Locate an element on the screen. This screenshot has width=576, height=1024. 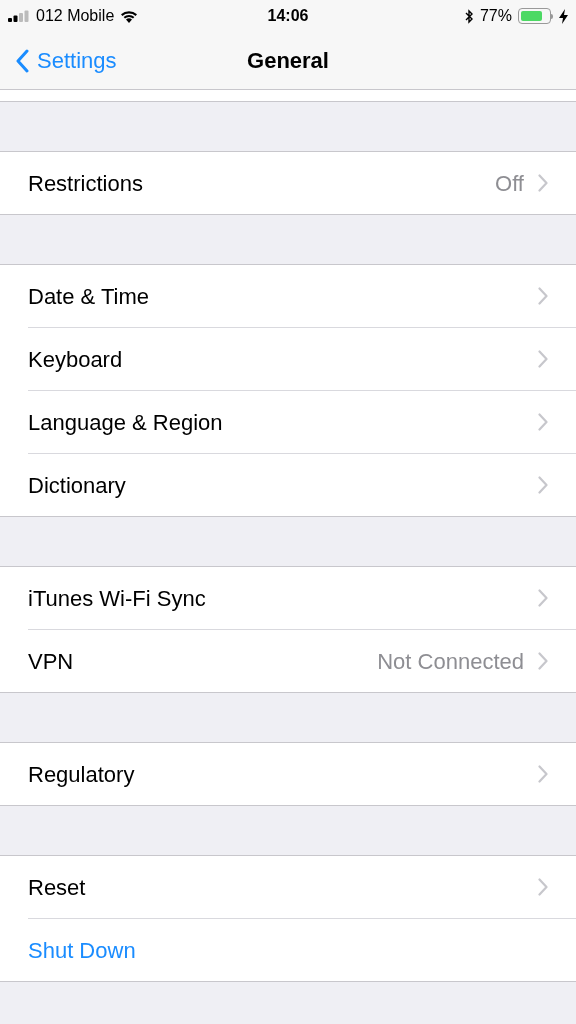
row-label: Regulatory is located at coordinates (81, 774).